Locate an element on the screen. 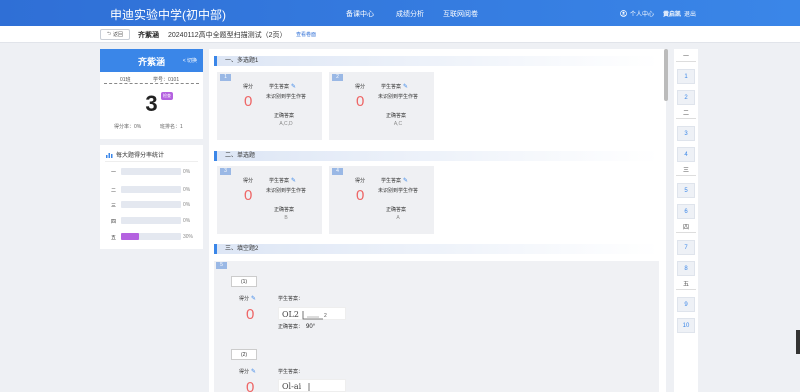 The height and width of the screenshot is (392, 800). stat-bar-fill is located at coordinates (130, 236).